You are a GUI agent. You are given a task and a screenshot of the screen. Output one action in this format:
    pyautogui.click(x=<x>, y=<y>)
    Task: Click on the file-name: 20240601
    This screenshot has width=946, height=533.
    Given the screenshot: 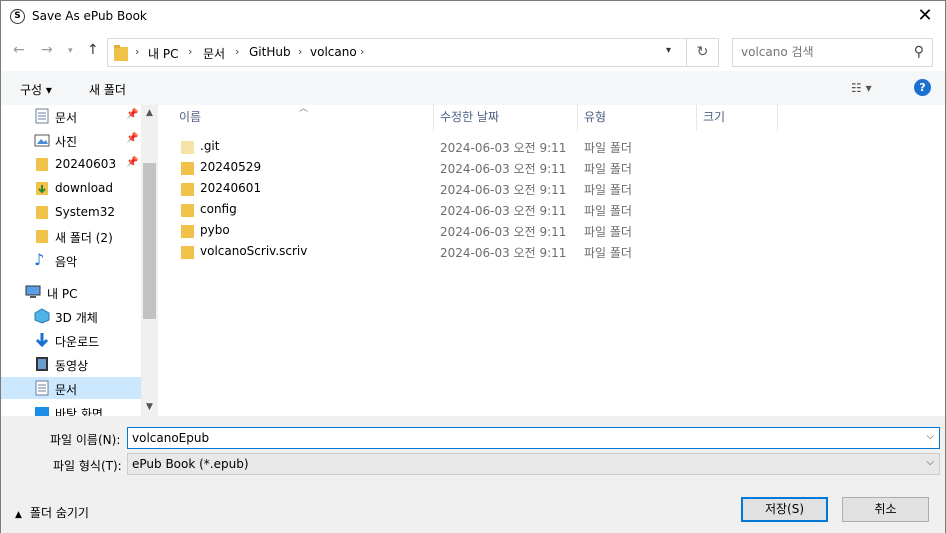 What is the action you would take?
    pyautogui.click(x=231, y=188)
    